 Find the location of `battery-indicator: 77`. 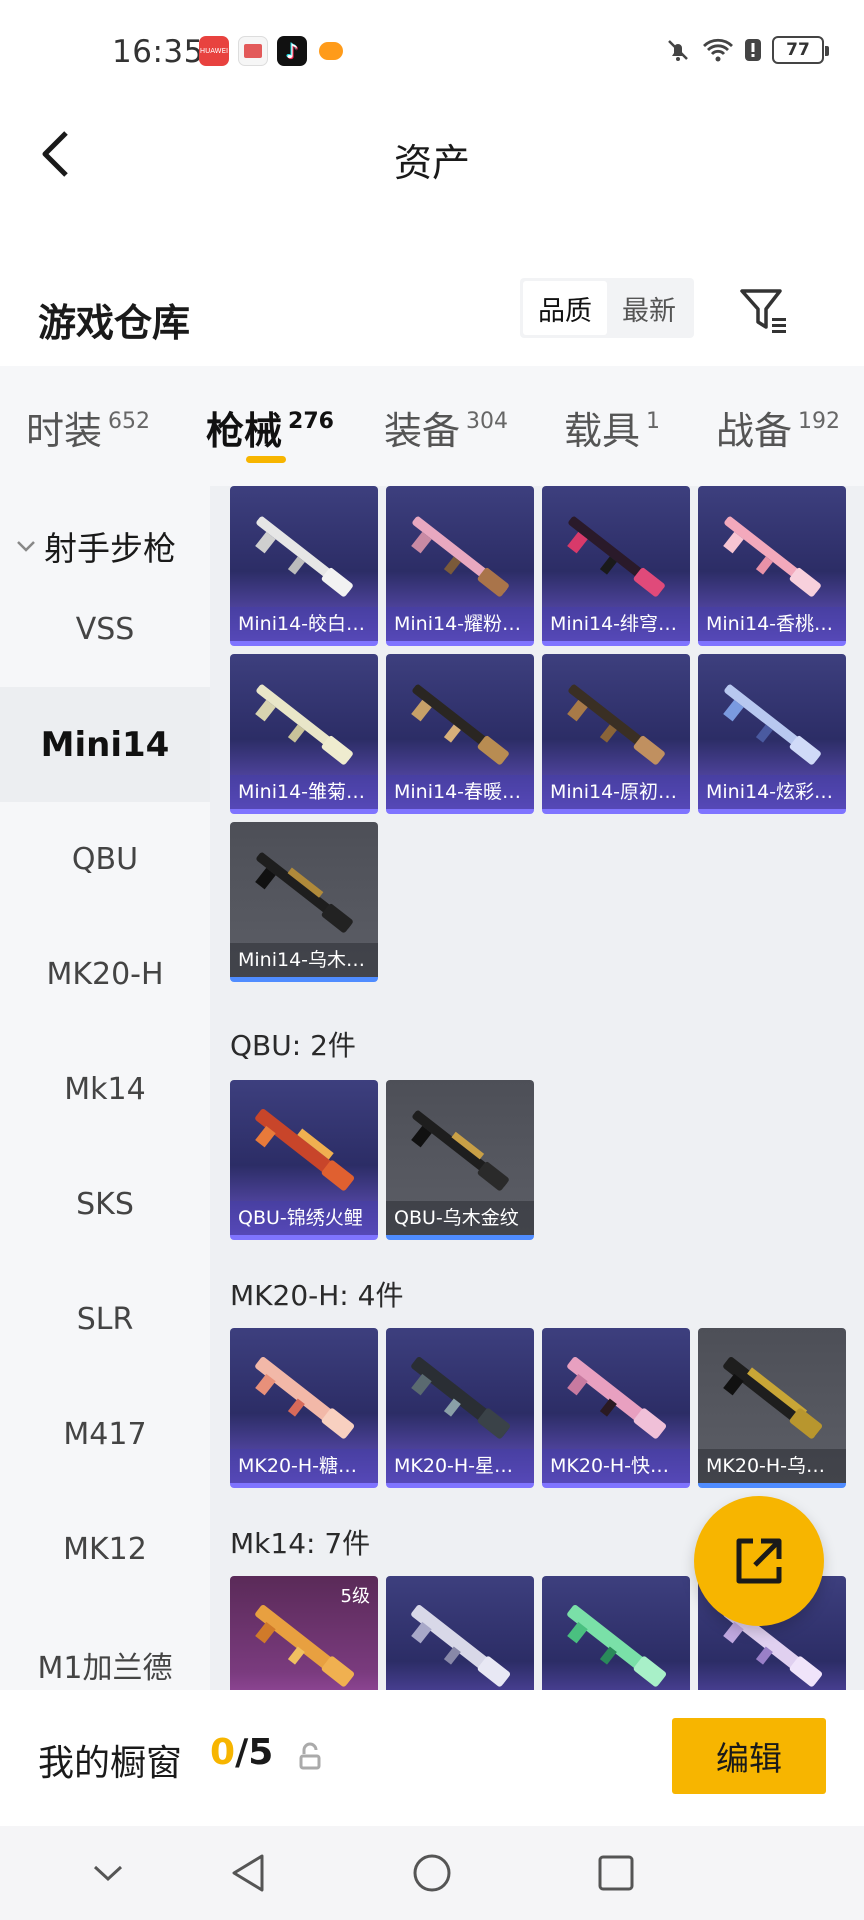

battery-indicator: 77 is located at coordinates (800, 50).